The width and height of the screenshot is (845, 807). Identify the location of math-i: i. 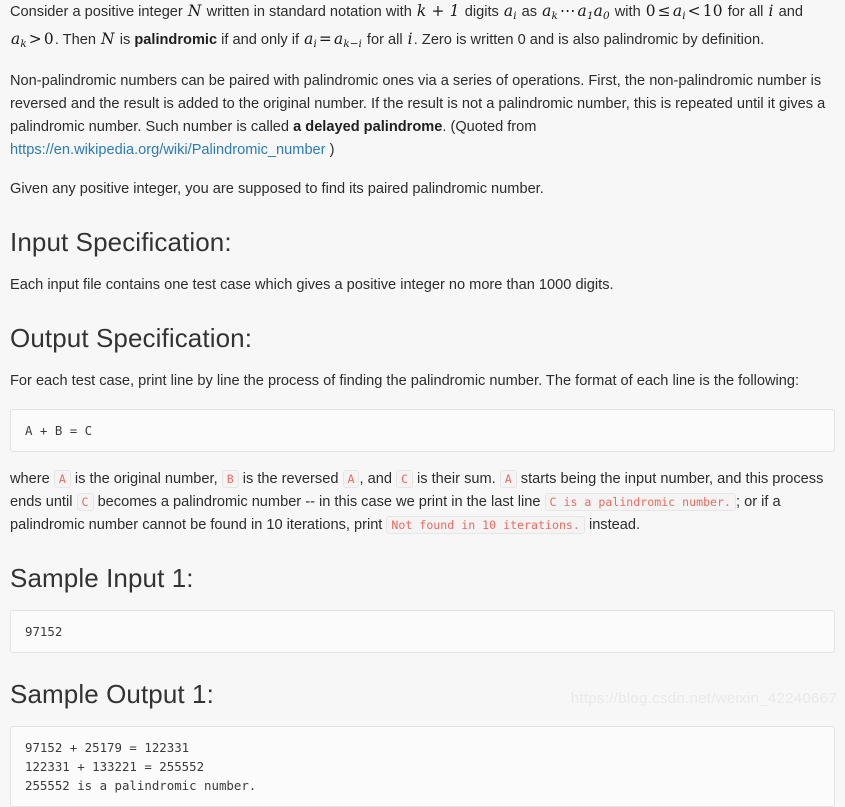
(771, 11).